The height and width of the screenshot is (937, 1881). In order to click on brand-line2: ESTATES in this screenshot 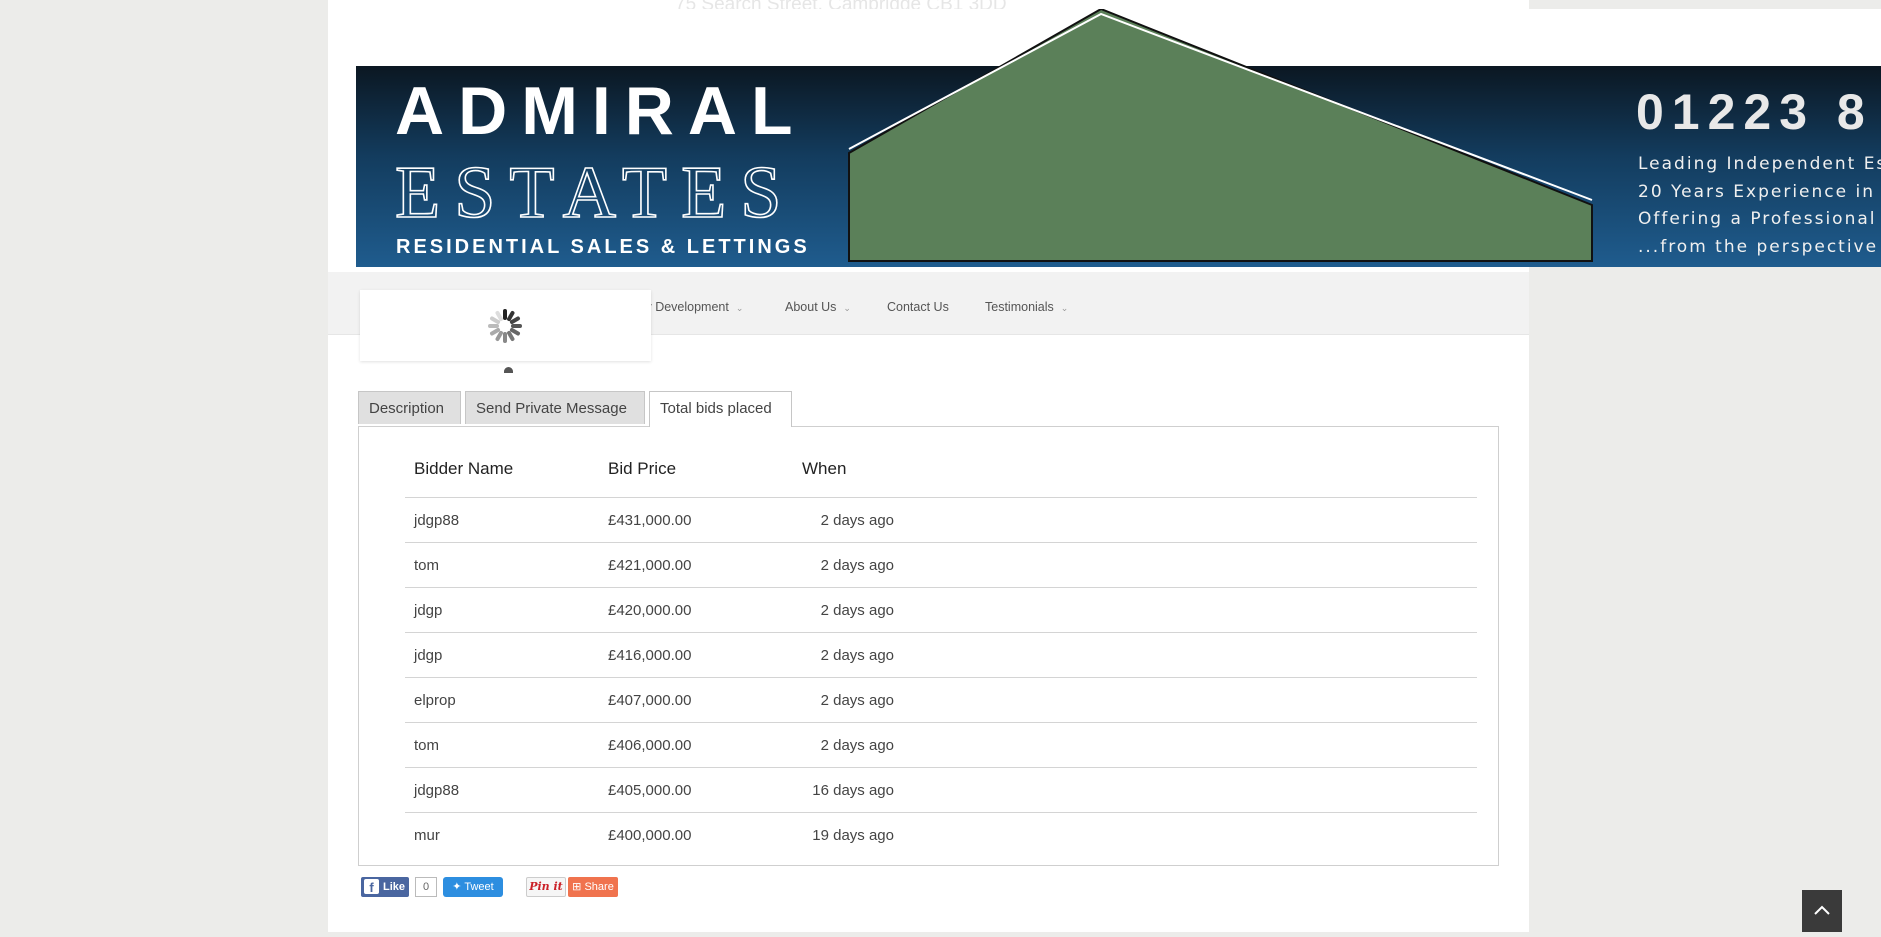, I will do `click(595, 193)`.